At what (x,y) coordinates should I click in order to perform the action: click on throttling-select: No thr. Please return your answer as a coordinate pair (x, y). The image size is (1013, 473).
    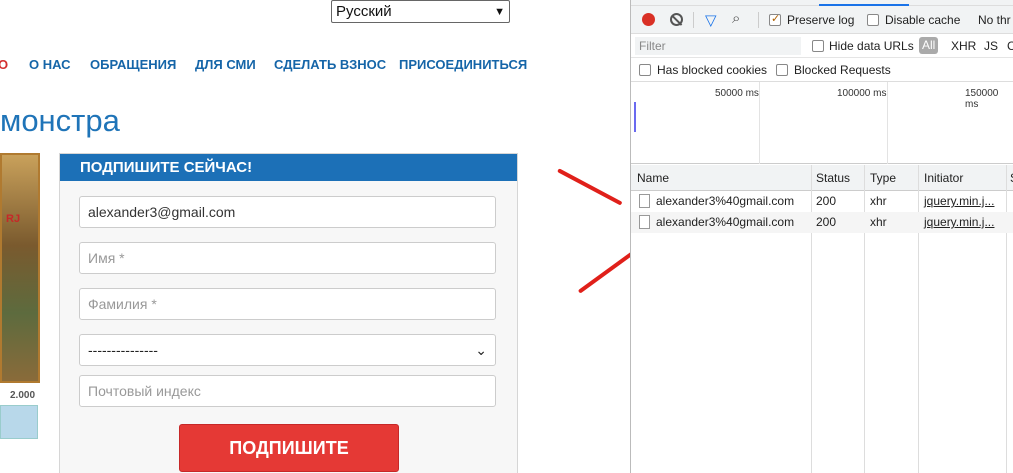
    Looking at the image, I should click on (994, 20).